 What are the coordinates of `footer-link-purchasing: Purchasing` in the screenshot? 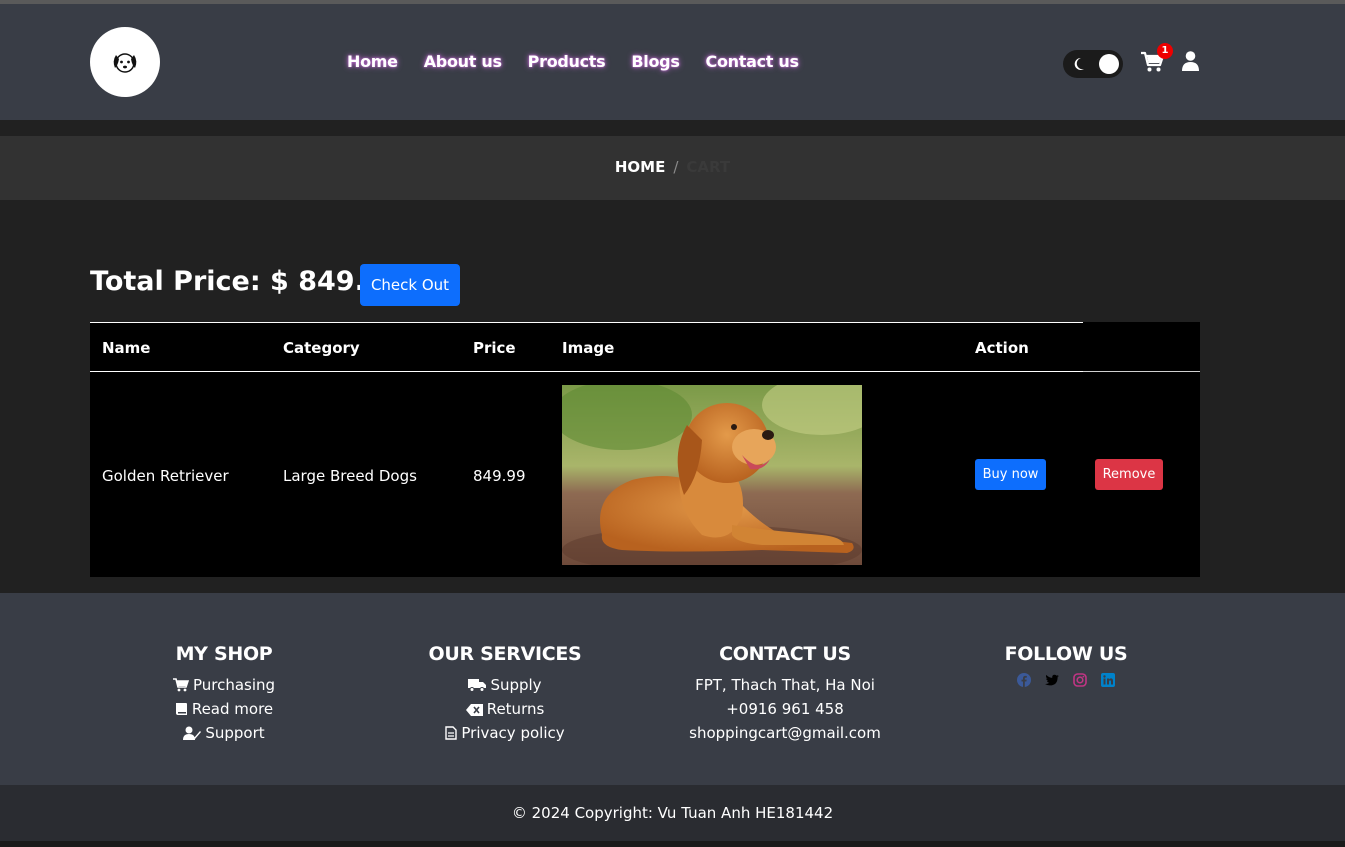 It's located at (224, 685).